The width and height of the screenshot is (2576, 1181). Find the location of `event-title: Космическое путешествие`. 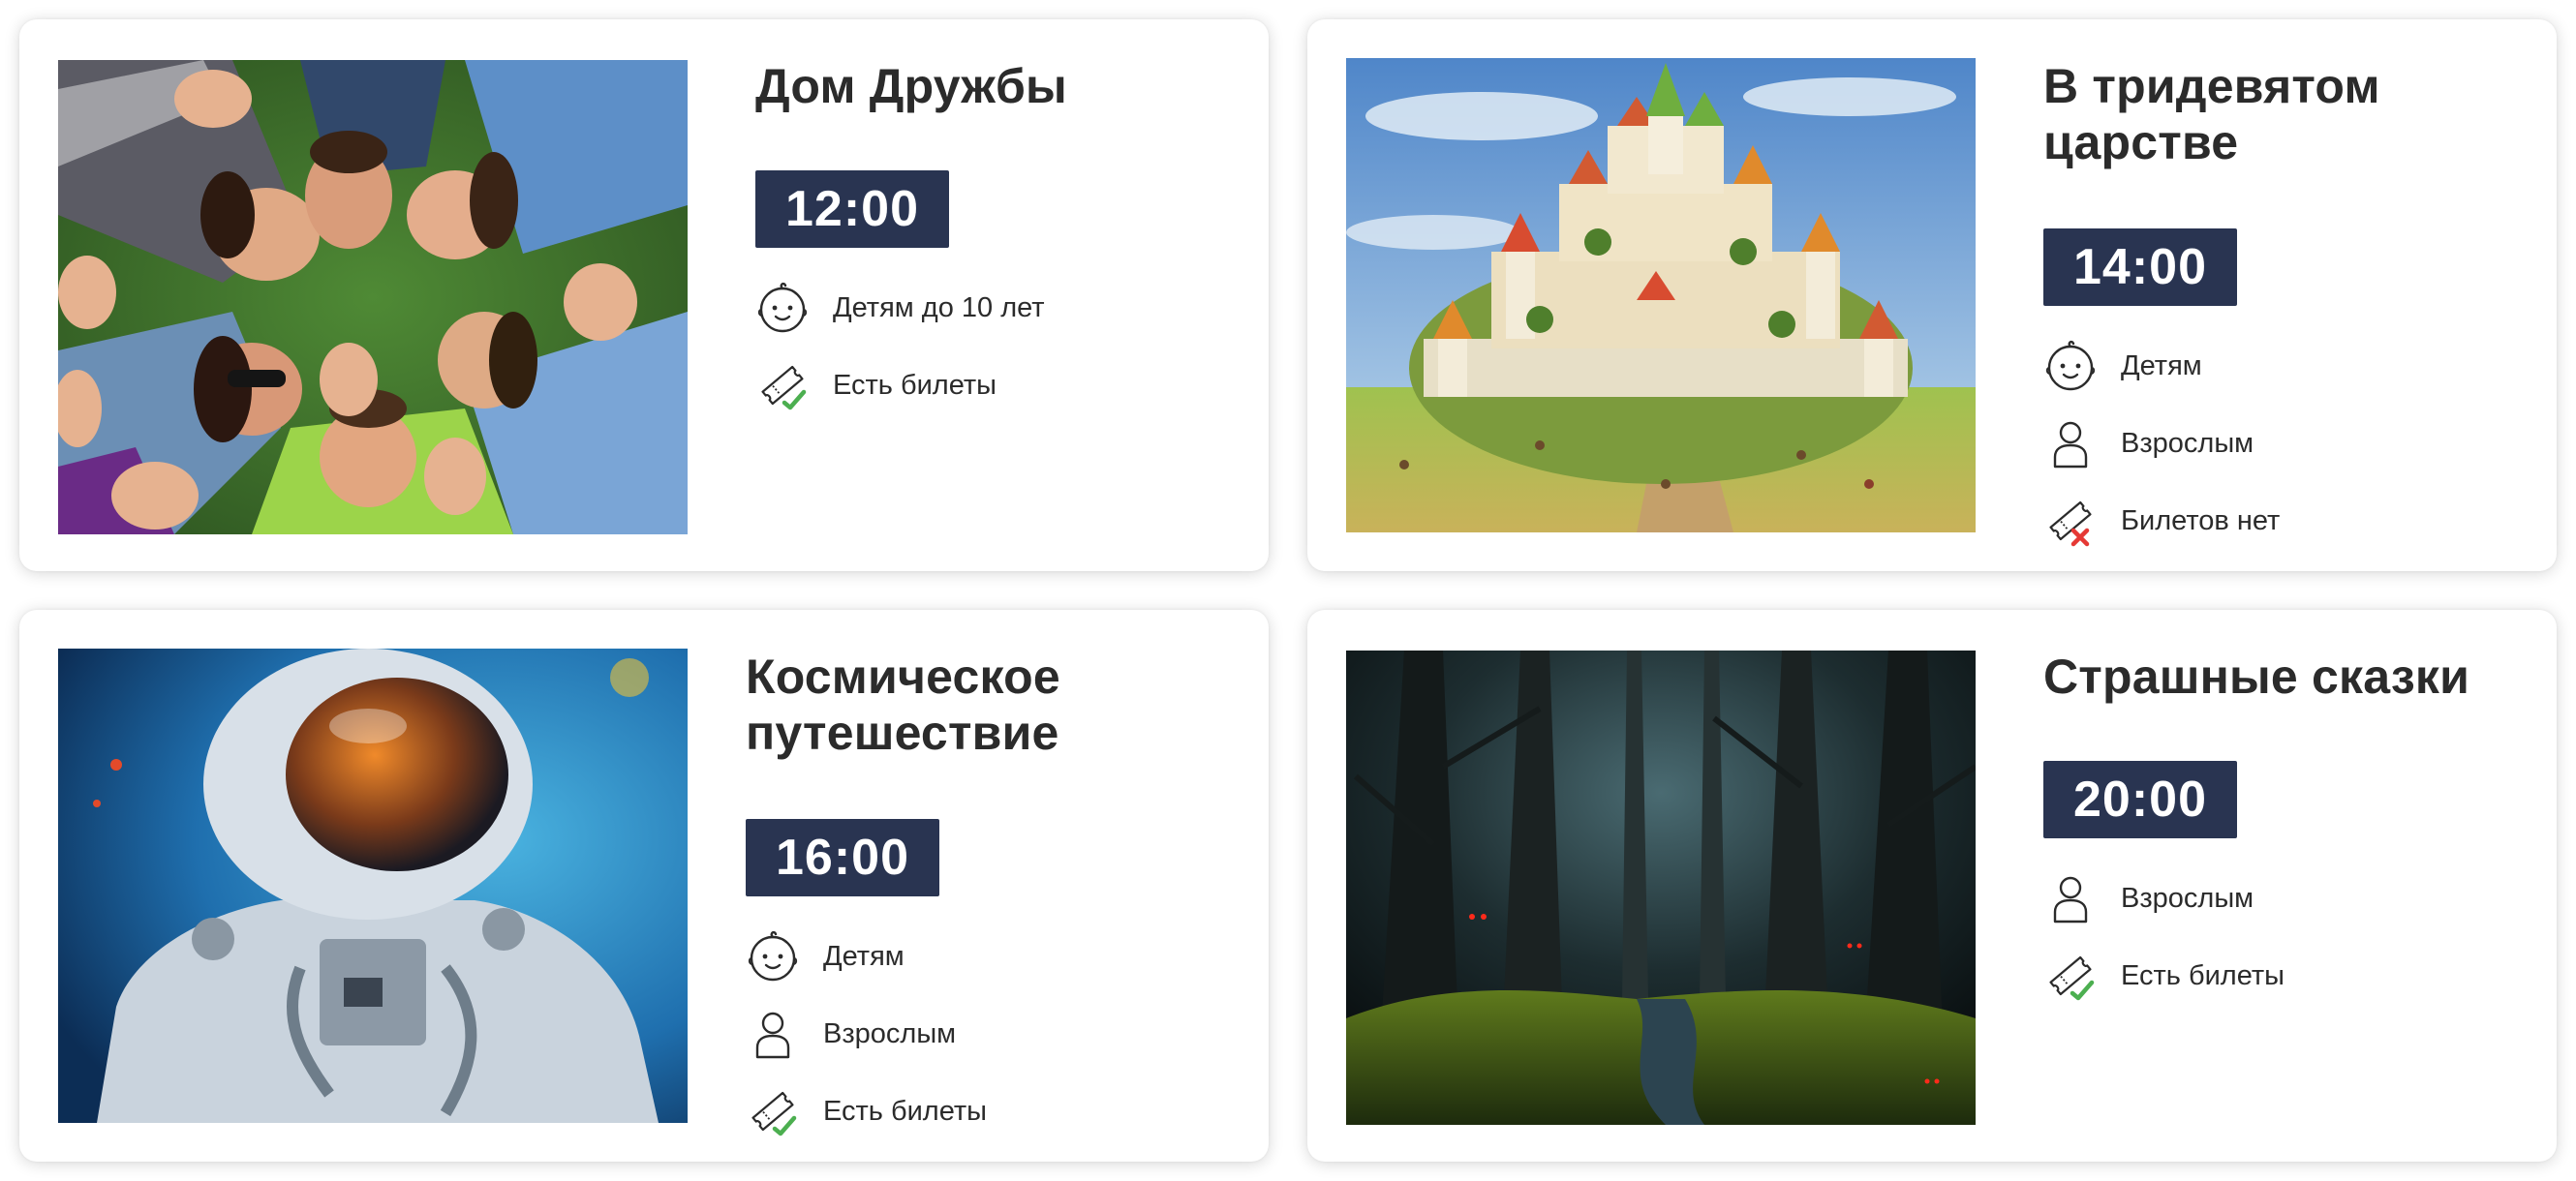

event-title: Космическое путешествие is located at coordinates (903, 705).